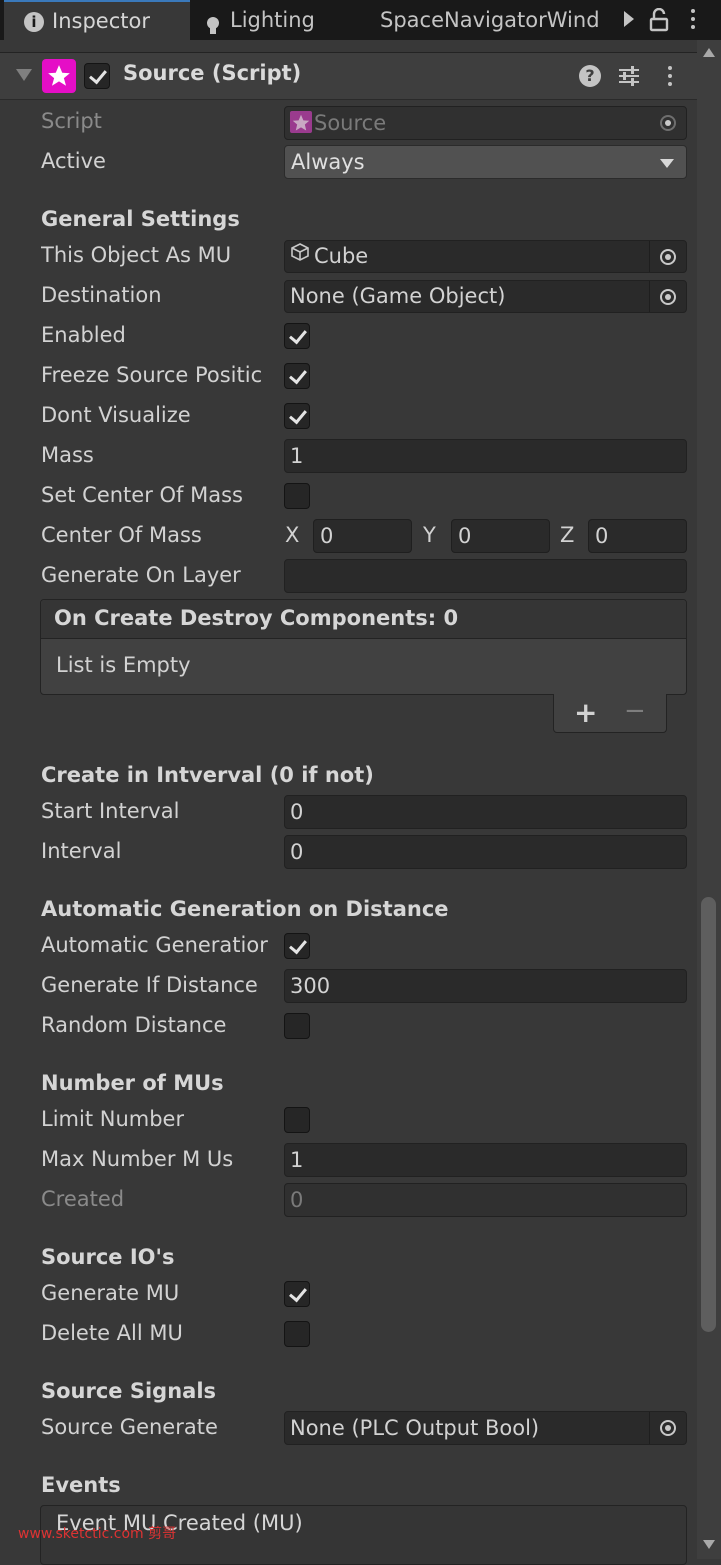  I want to click on list-header: On Create Destroy Components: 0, so click(363, 619).